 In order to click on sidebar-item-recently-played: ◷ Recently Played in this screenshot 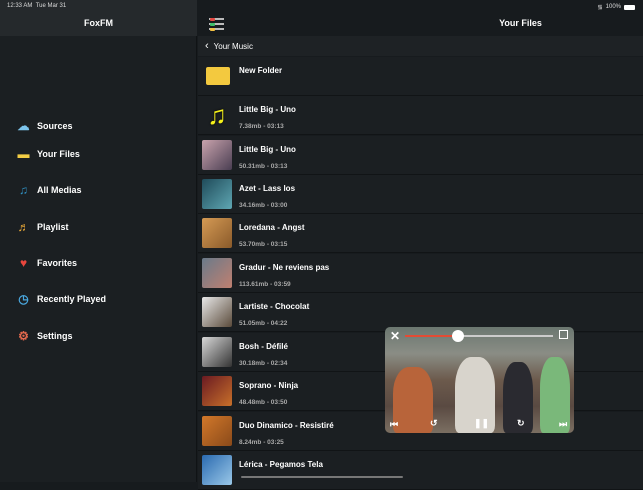, I will do `click(61, 299)`.